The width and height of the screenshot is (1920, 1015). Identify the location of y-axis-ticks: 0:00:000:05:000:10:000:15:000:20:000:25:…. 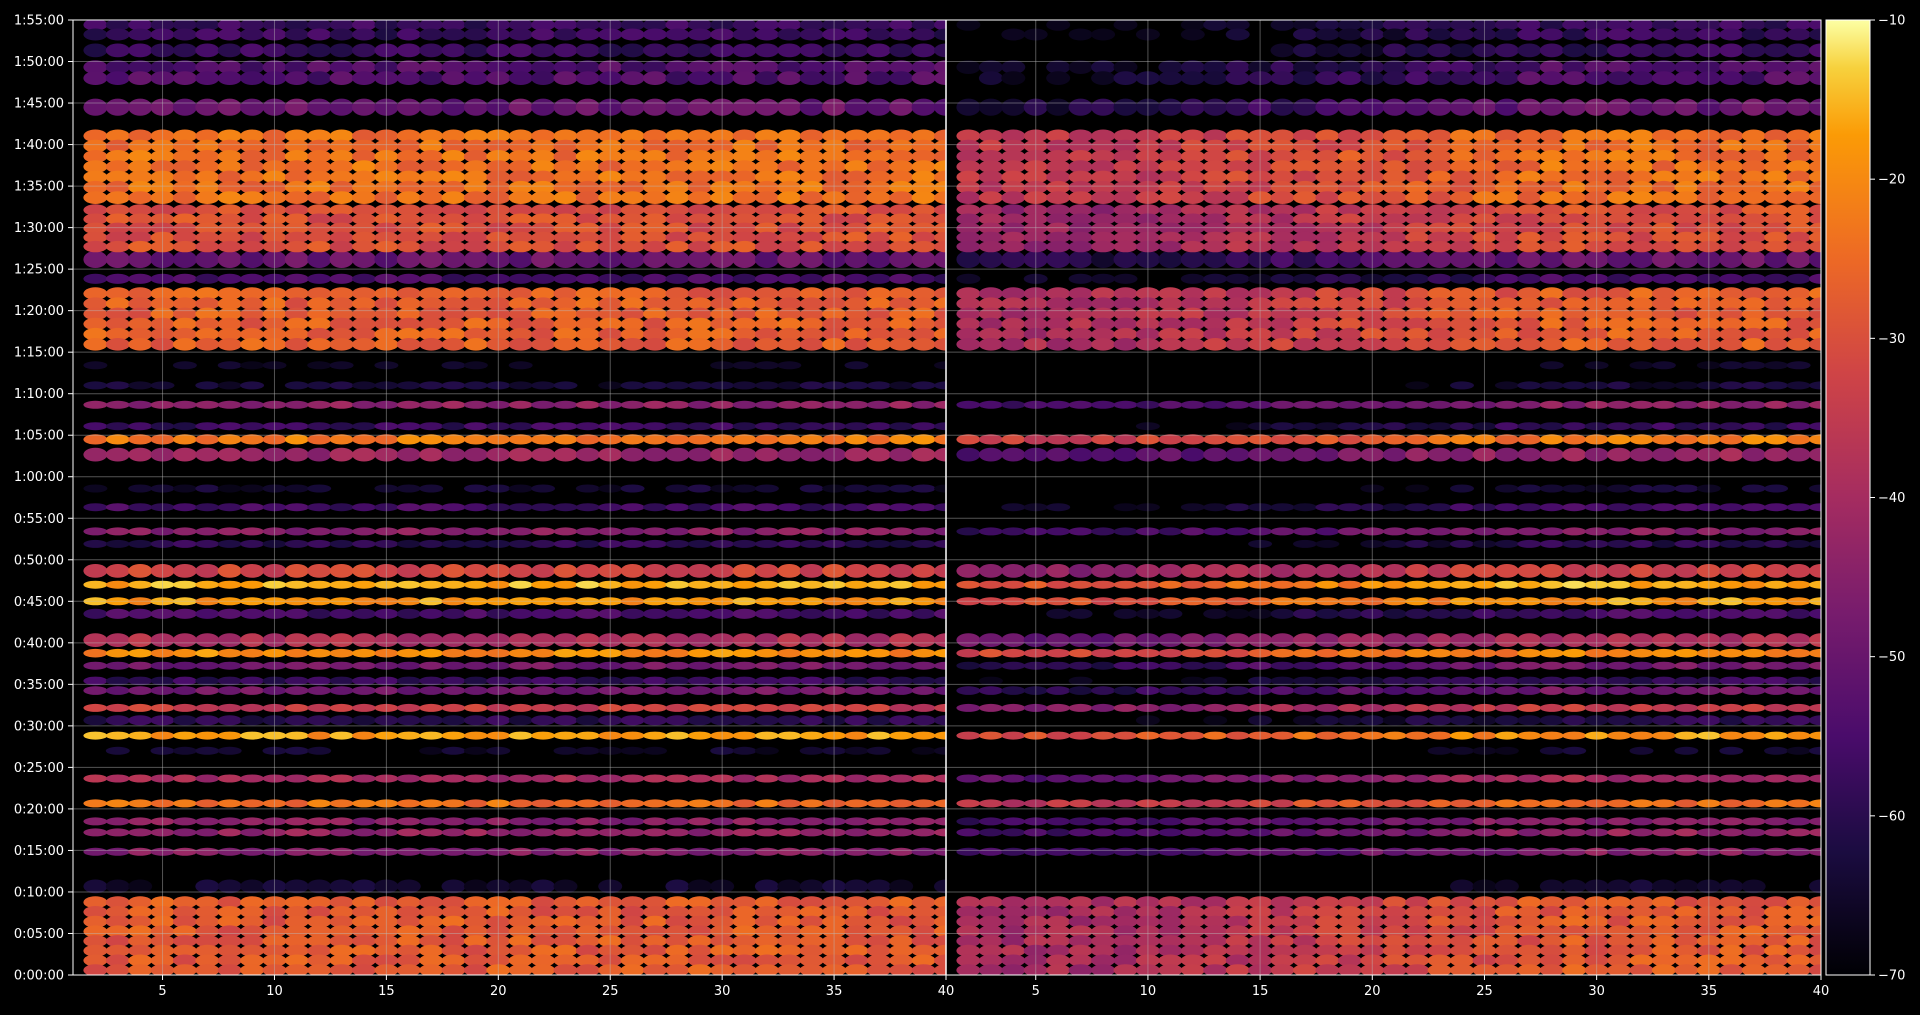
(43, 499).